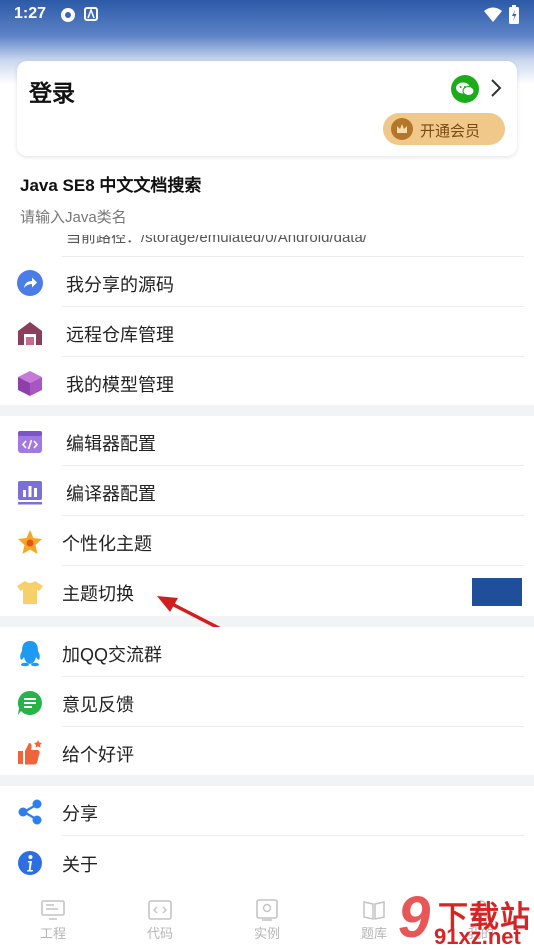  I want to click on menu-label: 个性化主题, so click(107, 544).